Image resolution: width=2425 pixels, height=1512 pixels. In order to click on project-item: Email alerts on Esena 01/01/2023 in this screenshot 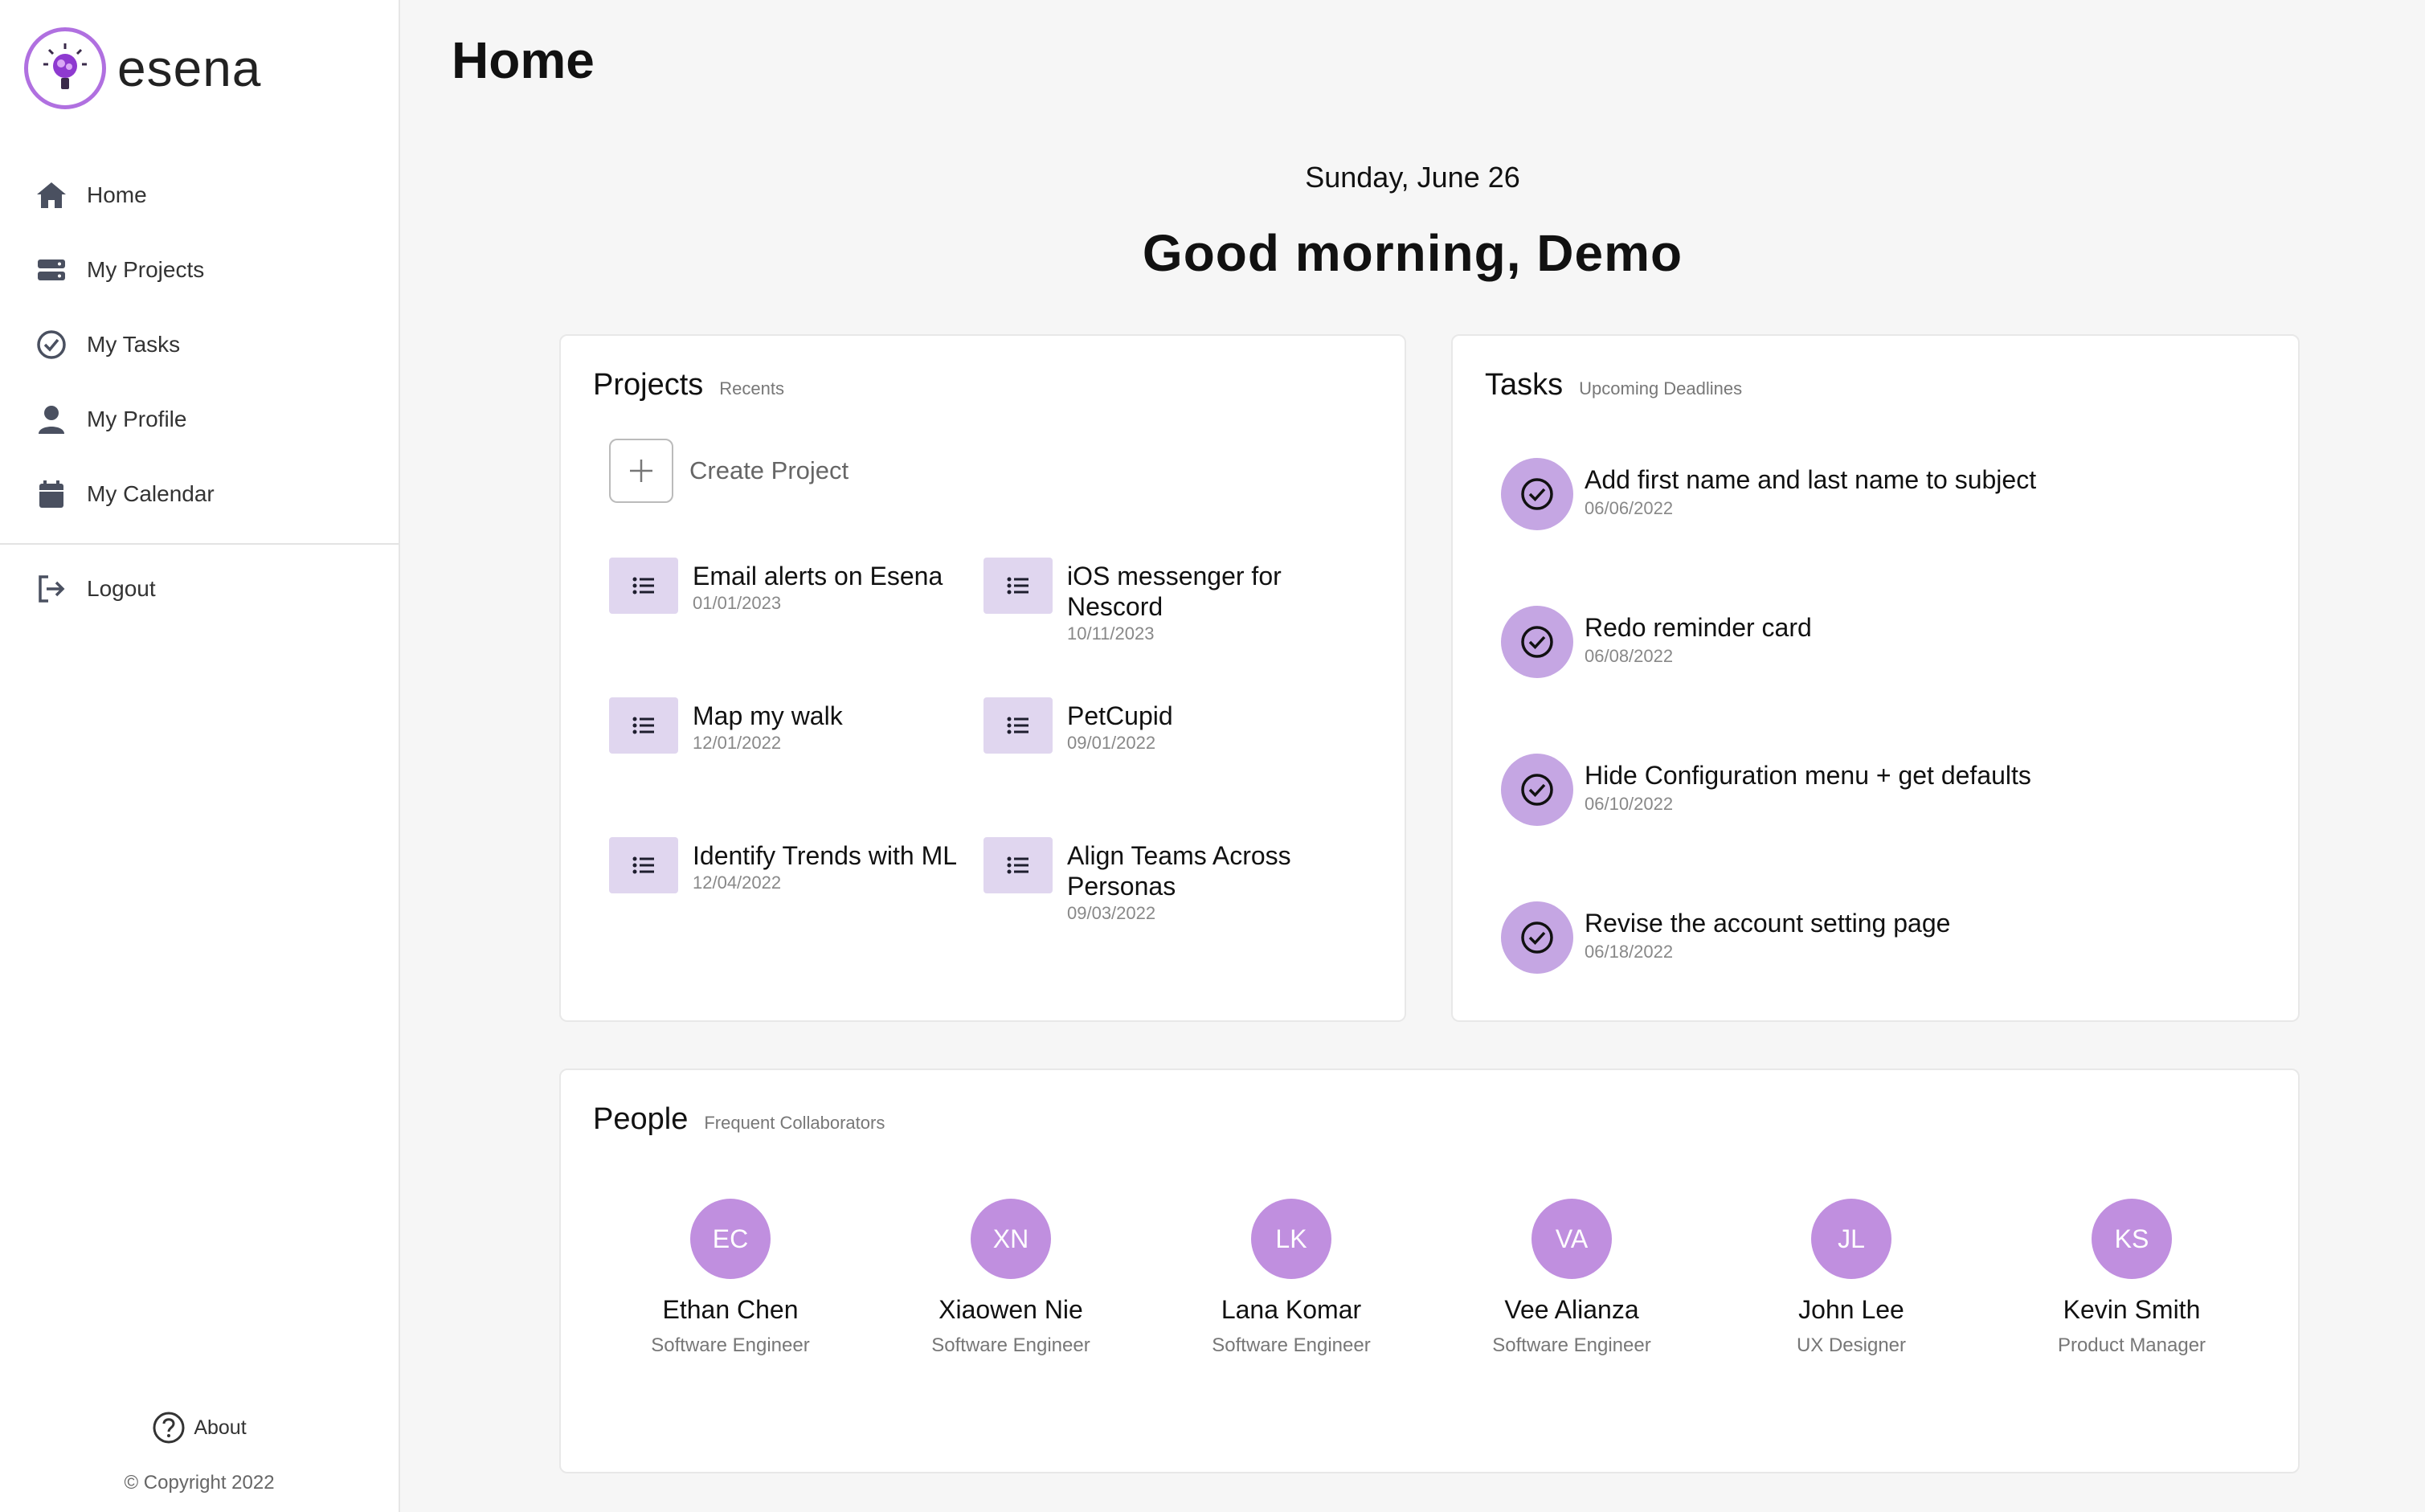, I will do `click(794, 586)`.